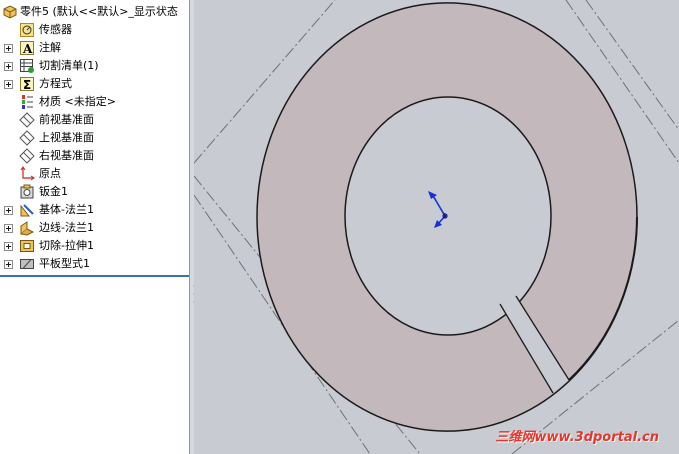  I want to click on tree-item-material: 材质 <未指定>, so click(94, 102).